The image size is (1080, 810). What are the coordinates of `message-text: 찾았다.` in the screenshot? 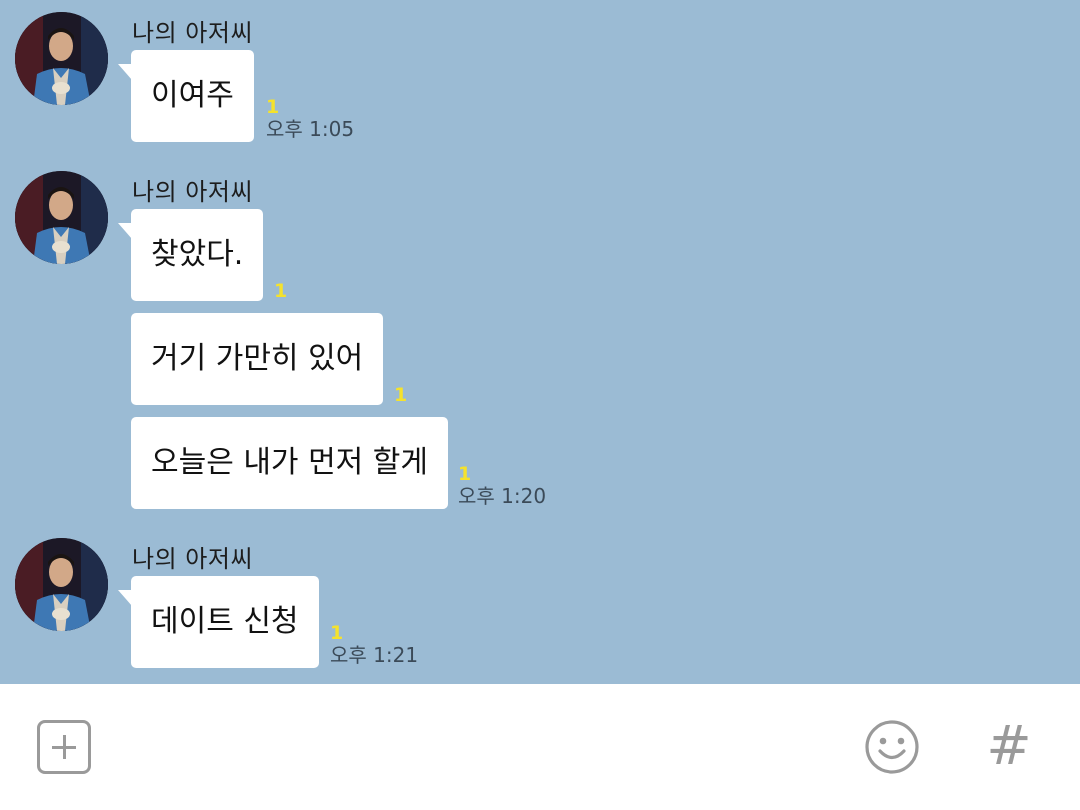 It's located at (197, 254).